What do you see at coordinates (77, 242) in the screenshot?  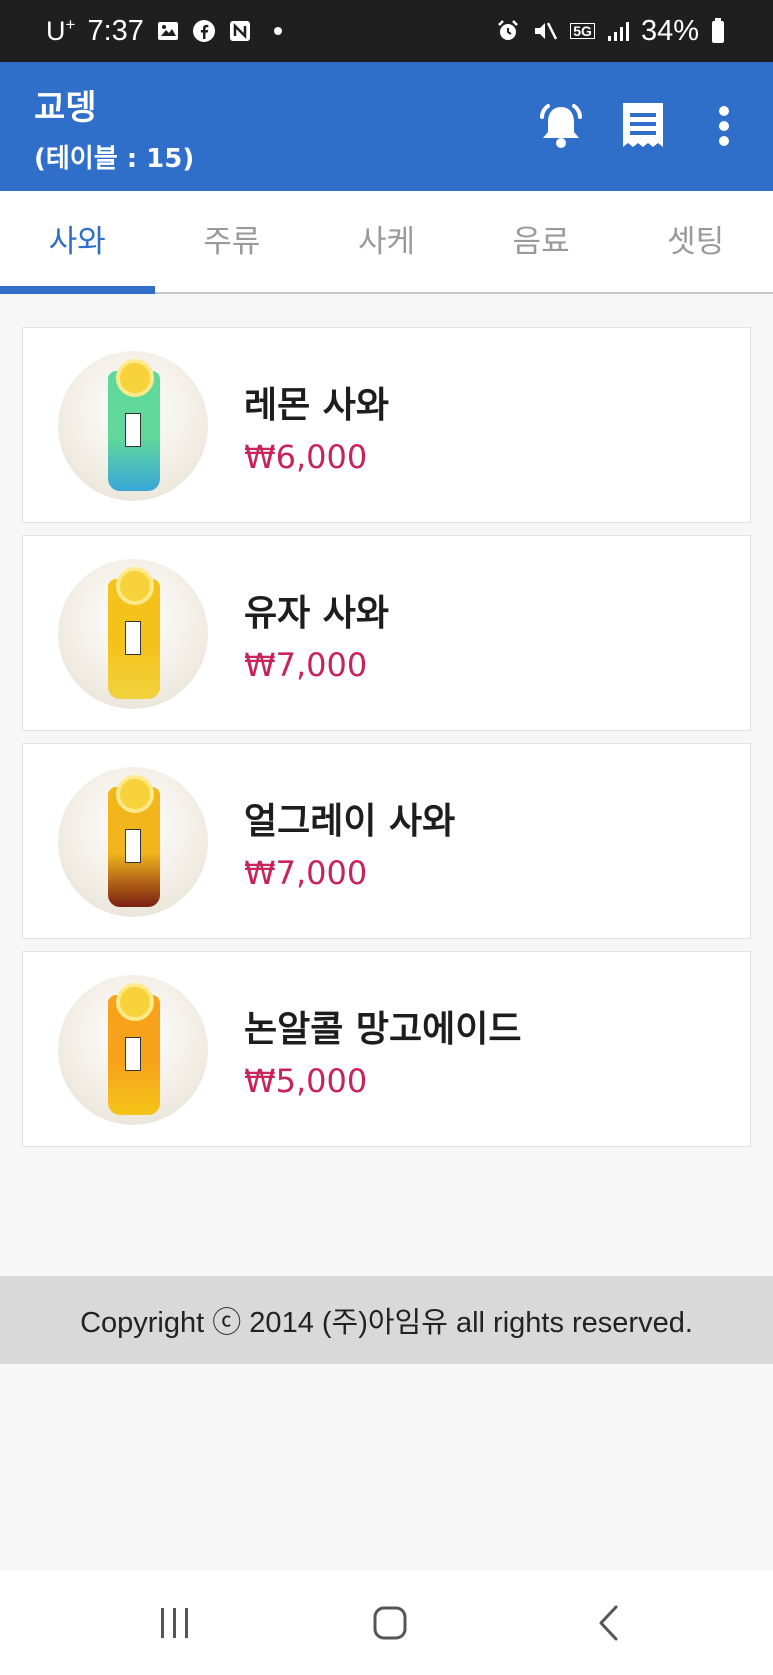 I see `tab-sawa: 사와` at bounding box center [77, 242].